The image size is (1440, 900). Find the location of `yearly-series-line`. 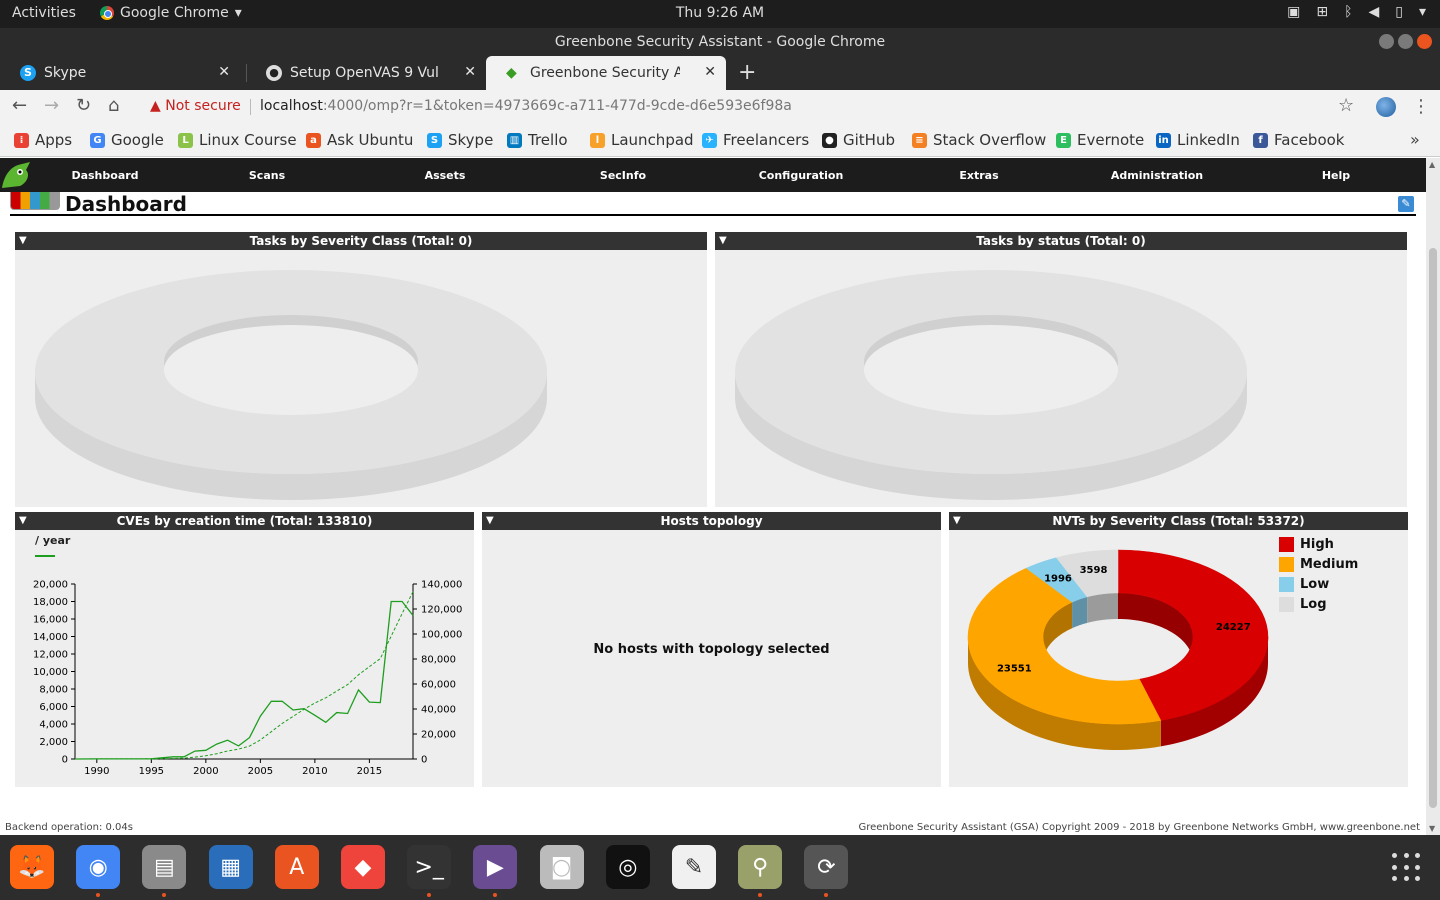

yearly-series-line is located at coordinates (244, 680).